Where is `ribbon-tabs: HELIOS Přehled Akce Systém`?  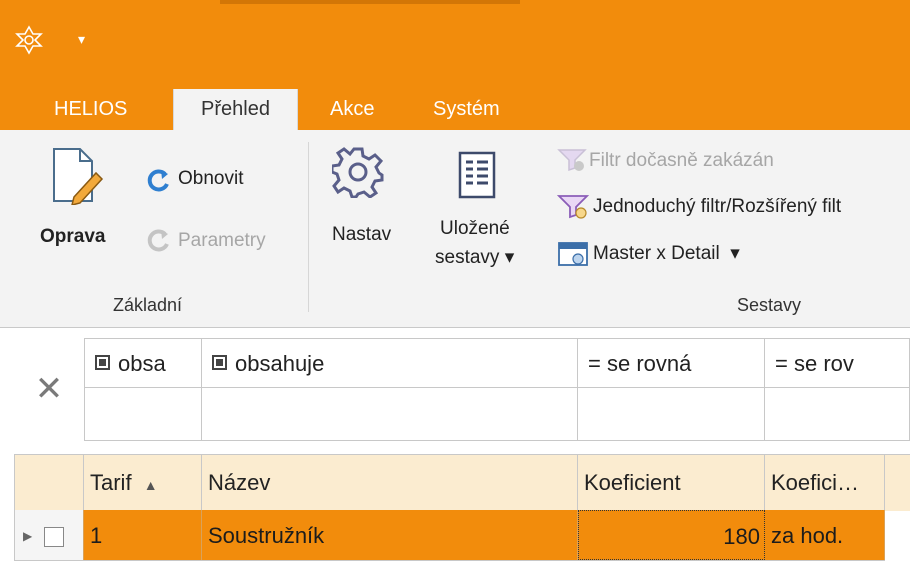
ribbon-tabs: HELIOS Přehled Akce Systém is located at coordinates (455, 107).